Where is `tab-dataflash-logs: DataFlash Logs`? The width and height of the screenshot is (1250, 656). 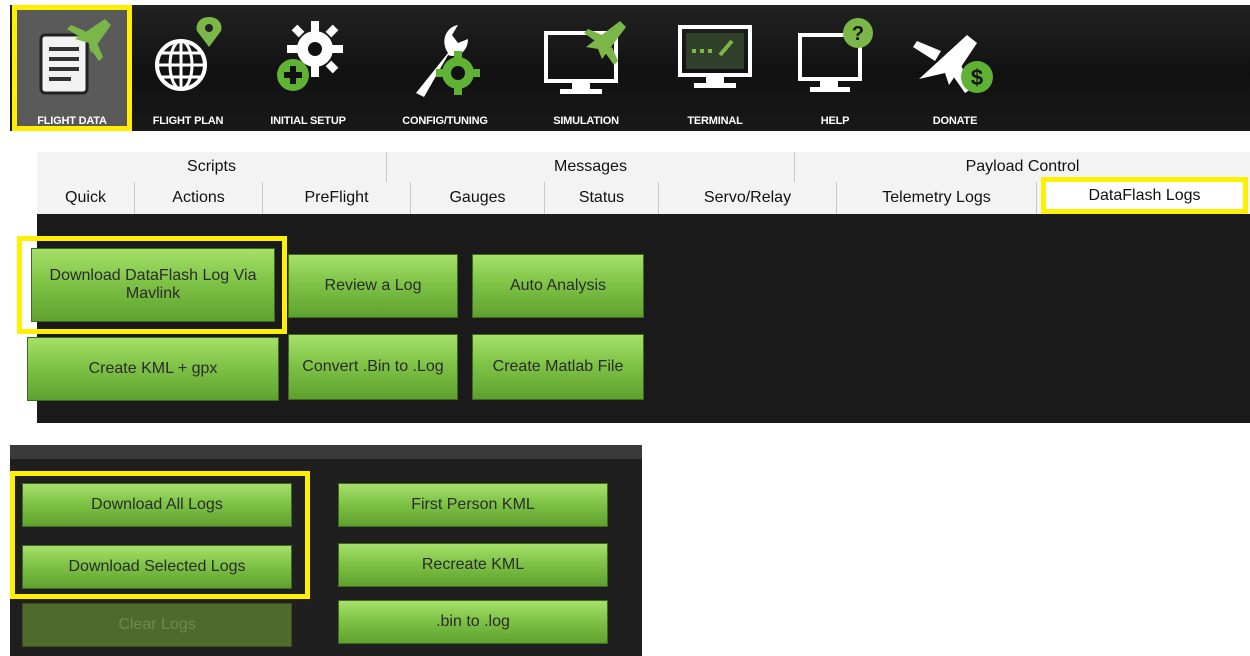 tab-dataflash-logs: DataFlash Logs is located at coordinates (1144, 195).